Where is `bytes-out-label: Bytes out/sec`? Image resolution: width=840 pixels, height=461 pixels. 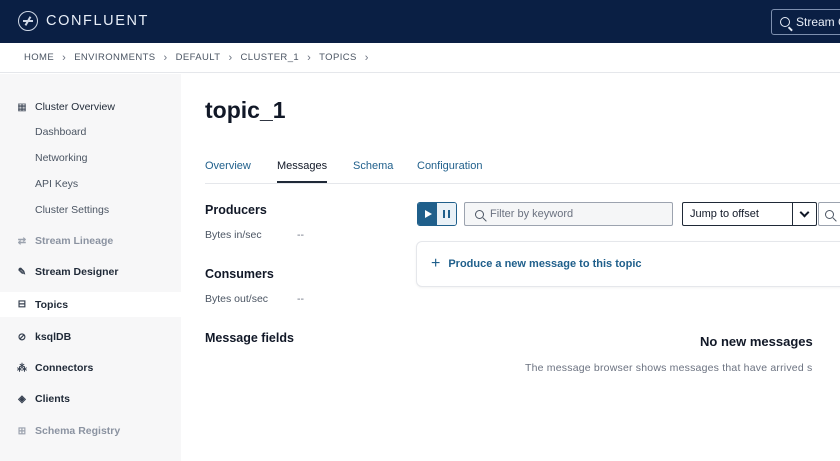
bytes-out-label: Bytes out/sec is located at coordinates (237, 299).